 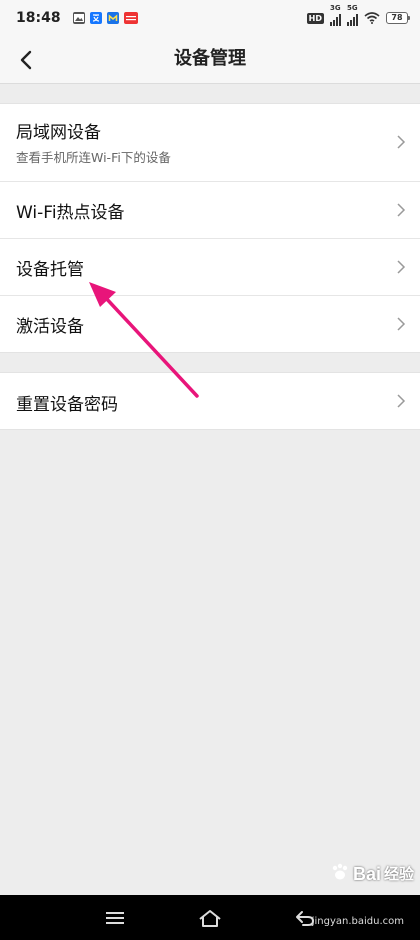 What do you see at coordinates (210, 266) in the screenshot?
I see `menu-item-device-hosting: 设备托管` at bounding box center [210, 266].